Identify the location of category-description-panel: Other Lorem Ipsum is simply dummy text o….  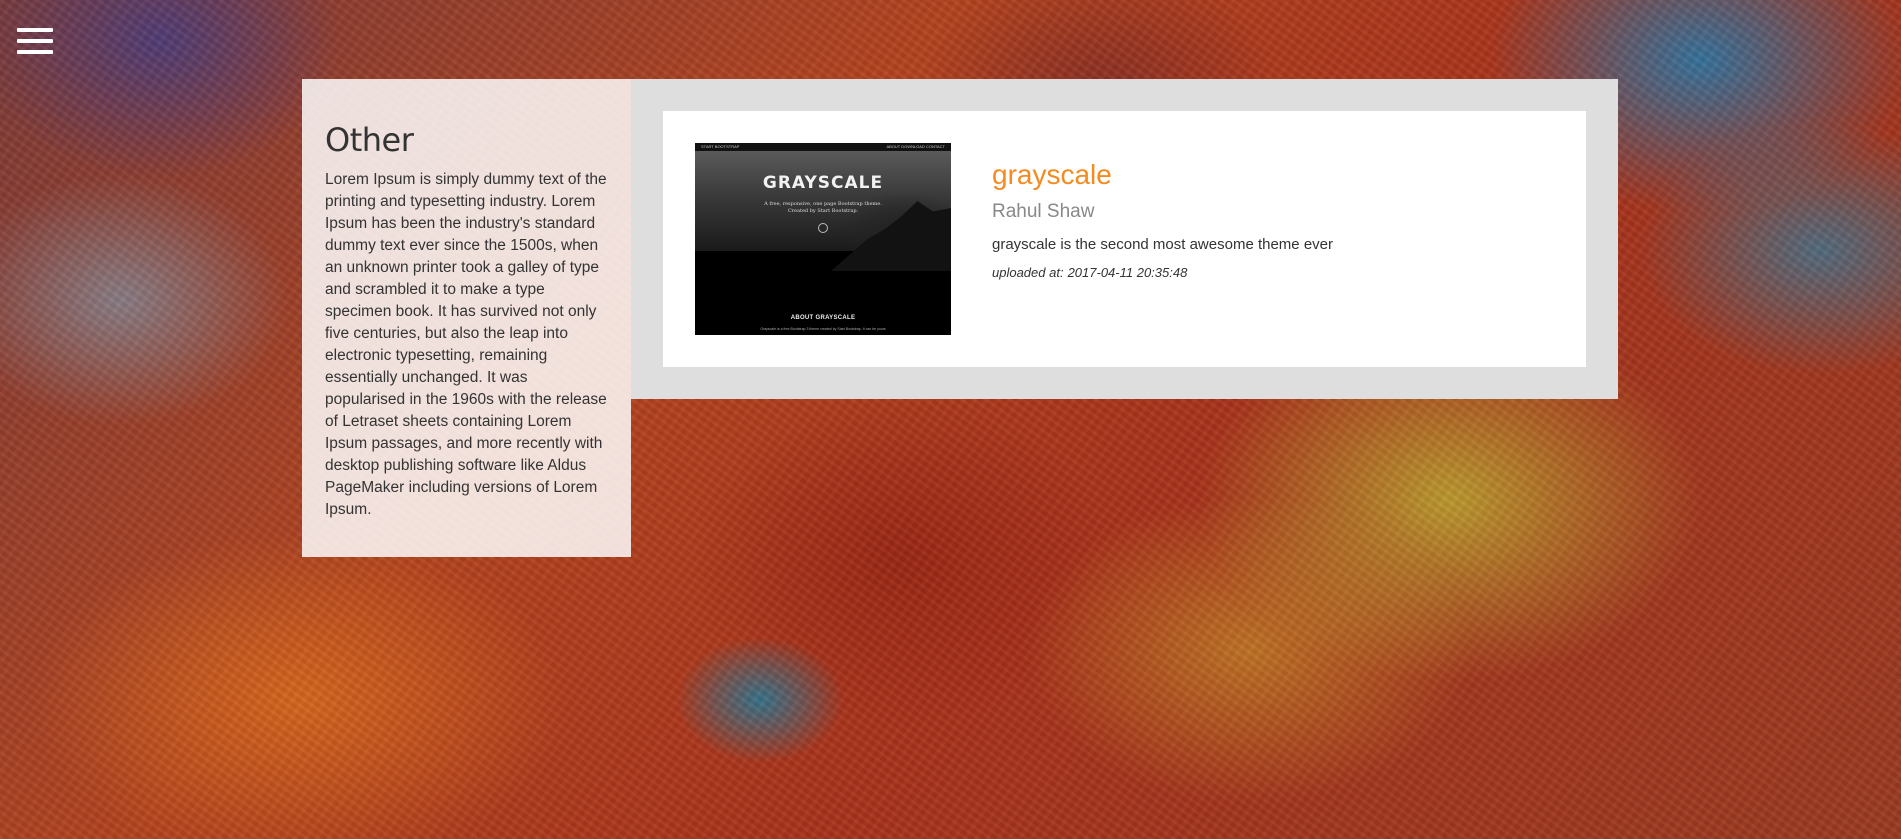
(466, 318).